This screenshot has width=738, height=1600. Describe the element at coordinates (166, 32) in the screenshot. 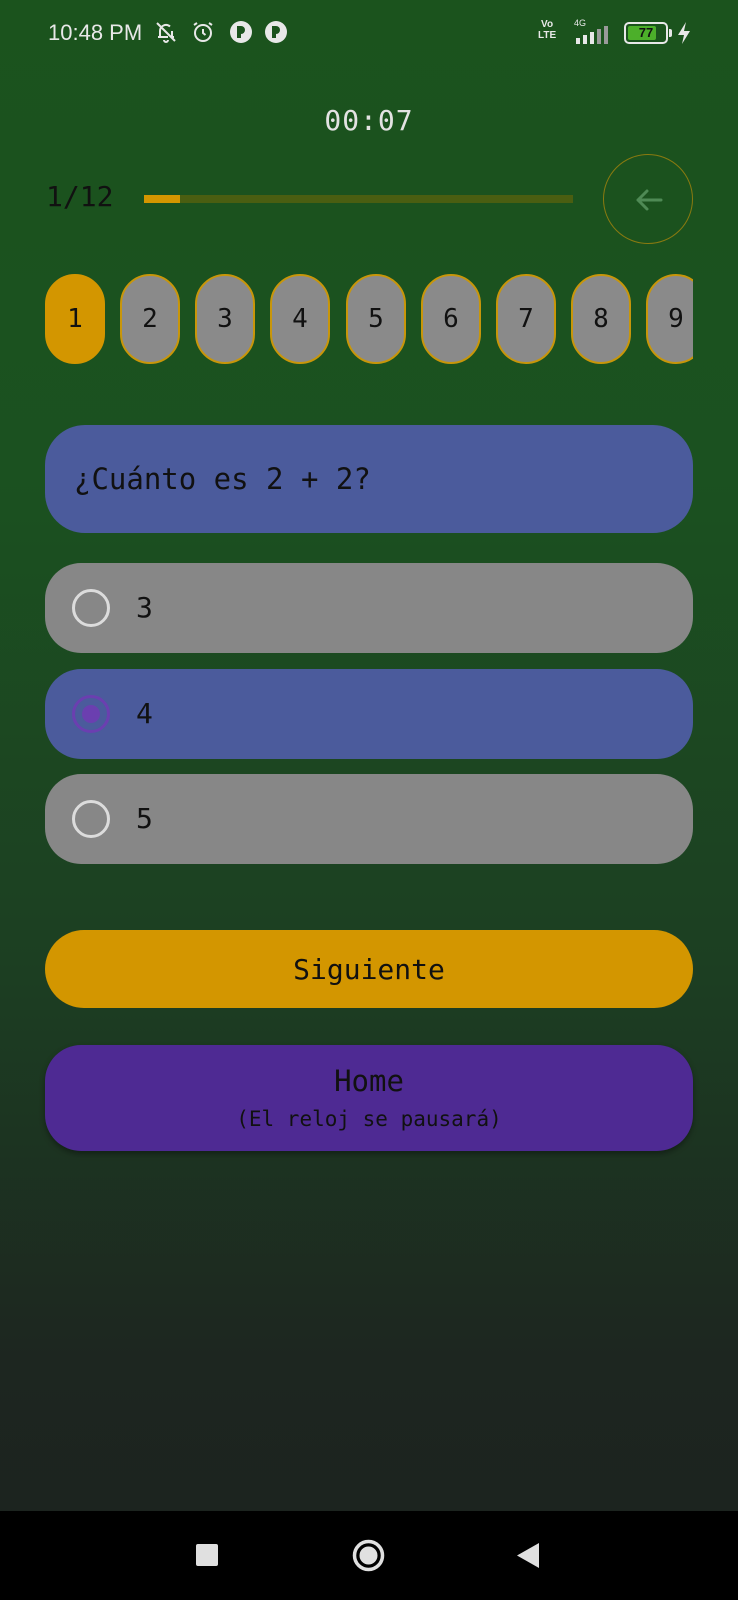

I see `mute-icon` at that location.